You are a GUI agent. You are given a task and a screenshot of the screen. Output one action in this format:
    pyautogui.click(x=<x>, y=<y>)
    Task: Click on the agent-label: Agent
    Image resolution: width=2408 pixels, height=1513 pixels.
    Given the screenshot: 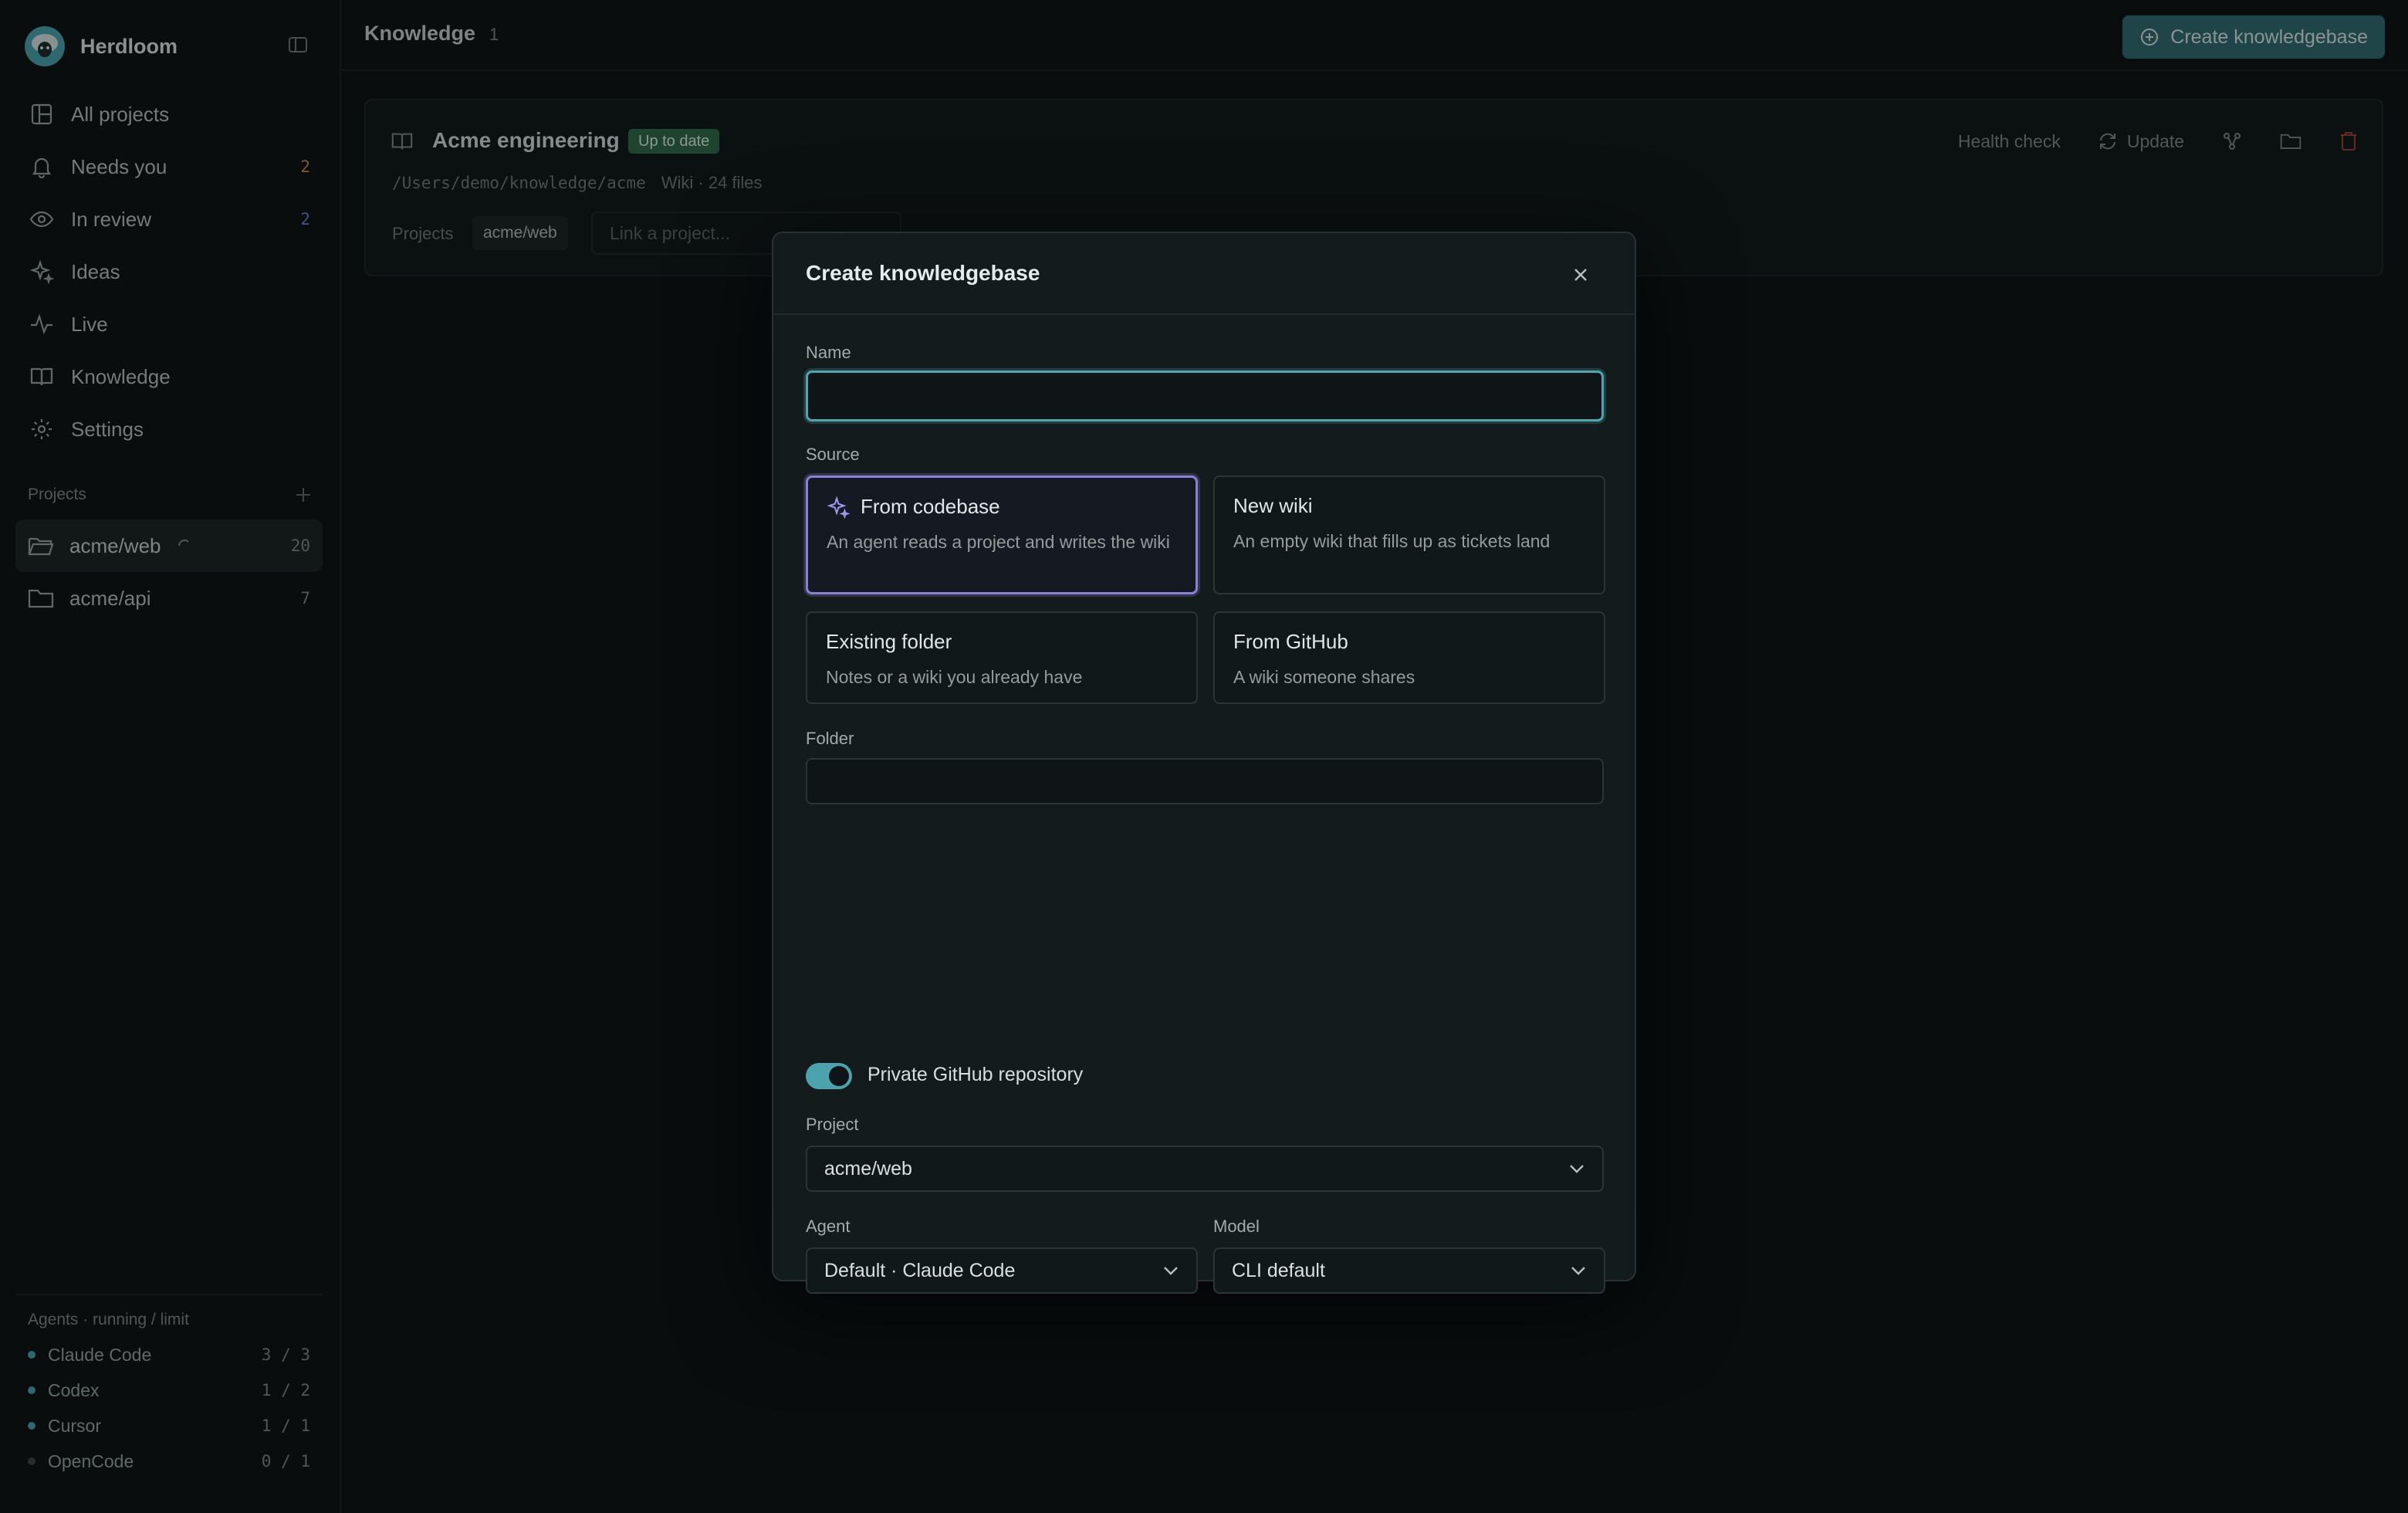 What is the action you would take?
    pyautogui.click(x=829, y=1226)
    